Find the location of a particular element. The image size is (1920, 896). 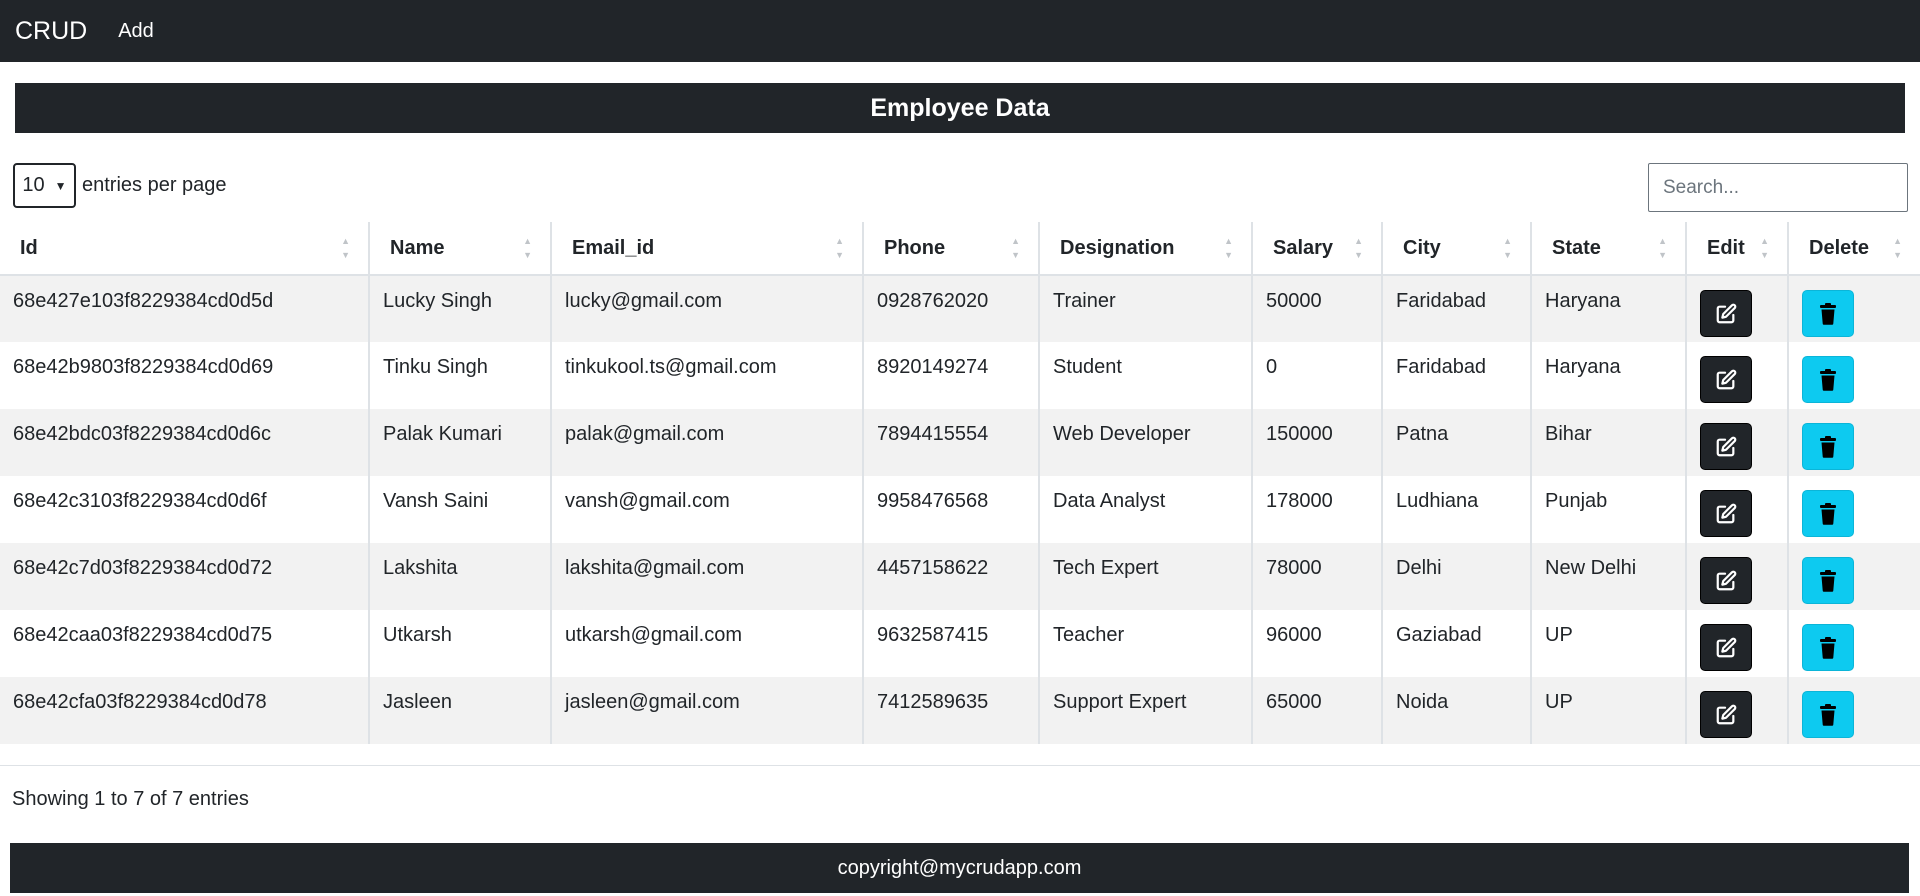

chevron-down-icon: ▼ is located at coordinates (60, 185).